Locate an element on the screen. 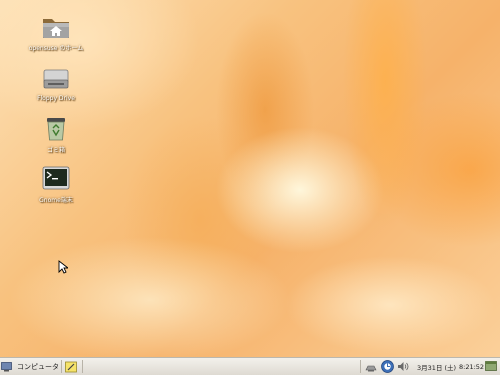 This screenshot has height=375, width=500. floppy-drive-desktop-icon: Floppy Drive is located at coordinates (56, 84).